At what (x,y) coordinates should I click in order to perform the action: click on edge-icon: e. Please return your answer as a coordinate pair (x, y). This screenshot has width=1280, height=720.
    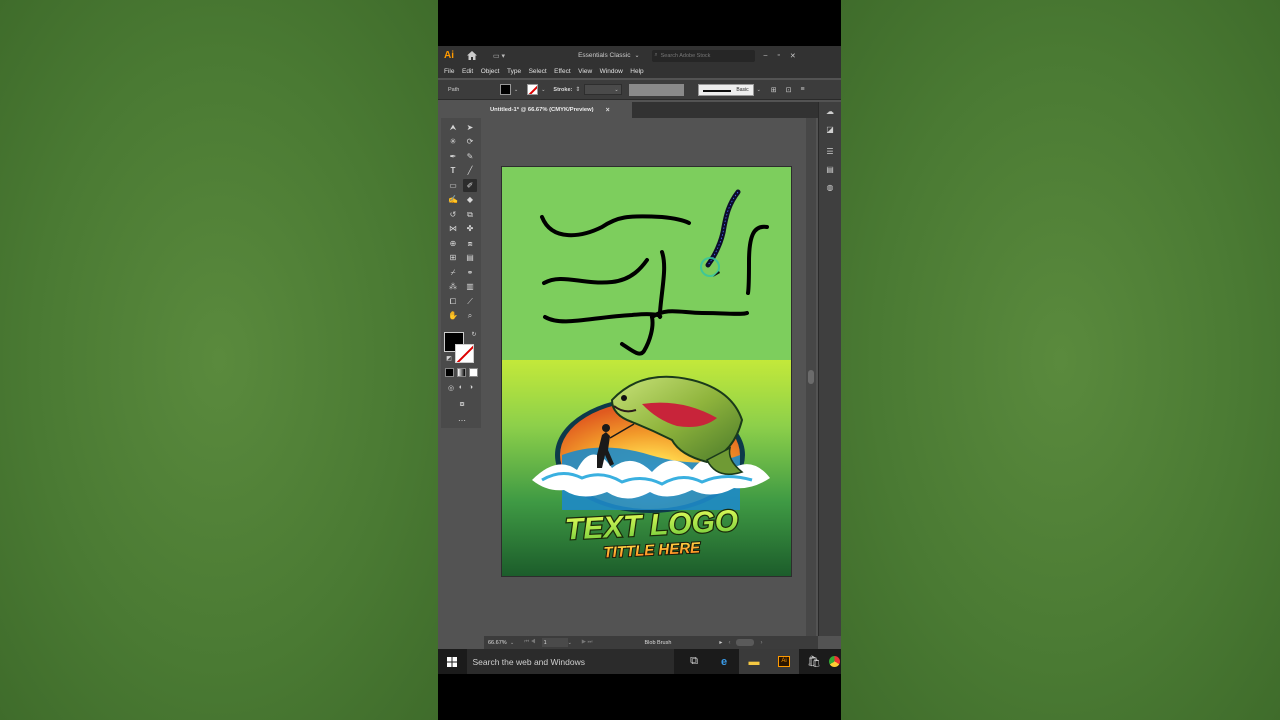
    Looking at the image, I should click on (724, 661).